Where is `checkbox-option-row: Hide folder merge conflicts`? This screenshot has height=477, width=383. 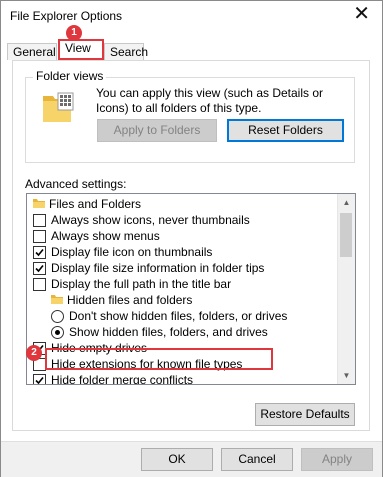 checkbox-option-row: Hide folder merge conflicts is located at coordinates (182, 378).